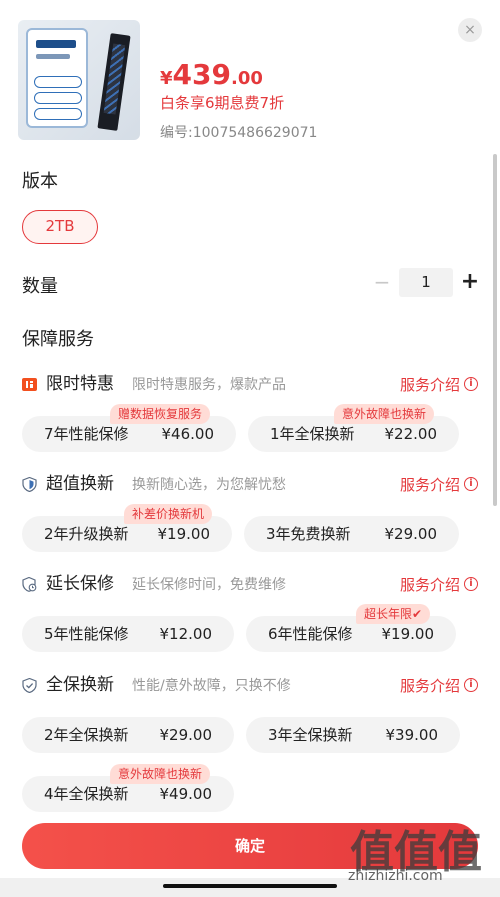 The height and width of the screenshot is (897, 500). Describe the element at coordinates (312, 434) in the screenshot. I see `option-label: 1年全保换新` at that location.